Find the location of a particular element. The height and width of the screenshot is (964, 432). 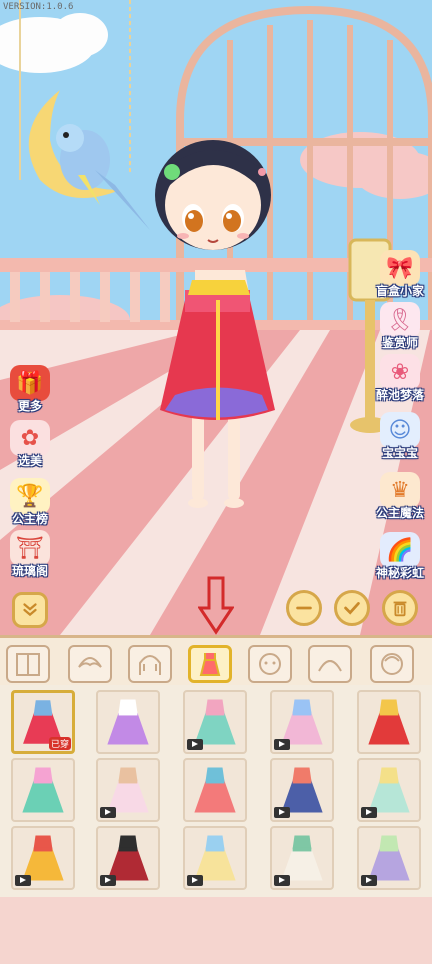

minus-icon is located at coordinates (304, 608).